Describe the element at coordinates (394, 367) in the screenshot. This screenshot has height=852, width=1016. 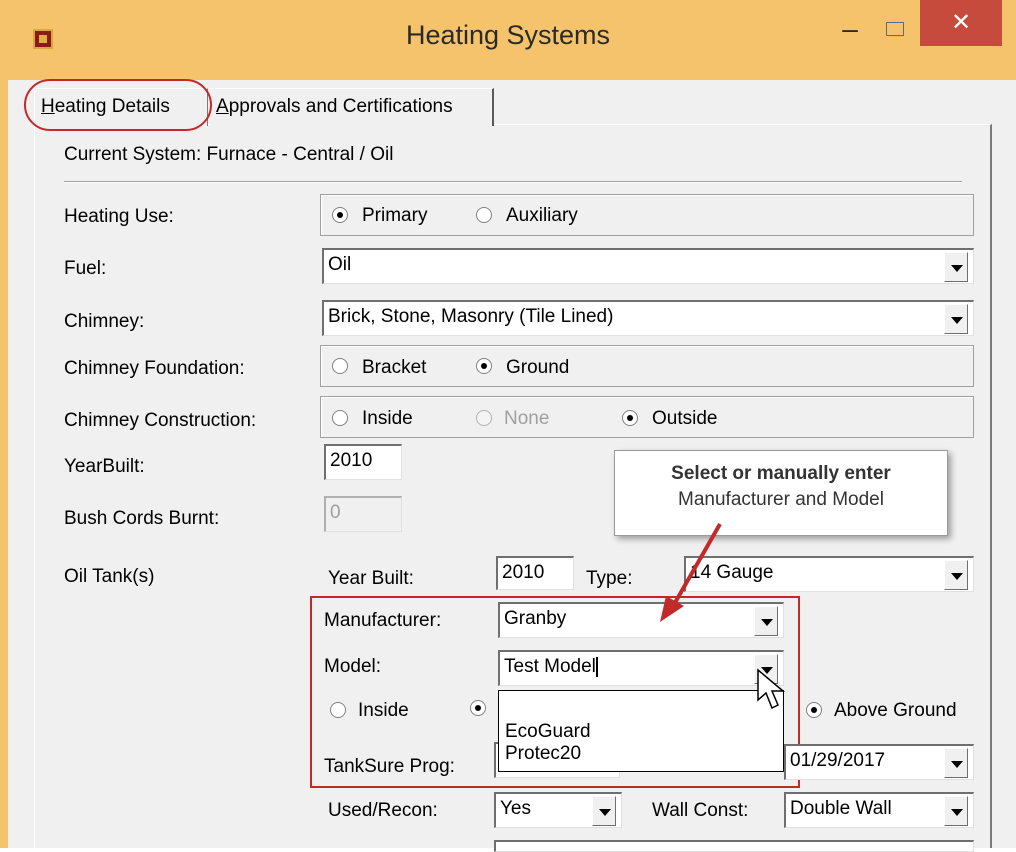
I see `radio-bracket-label: Bracket` at that location.